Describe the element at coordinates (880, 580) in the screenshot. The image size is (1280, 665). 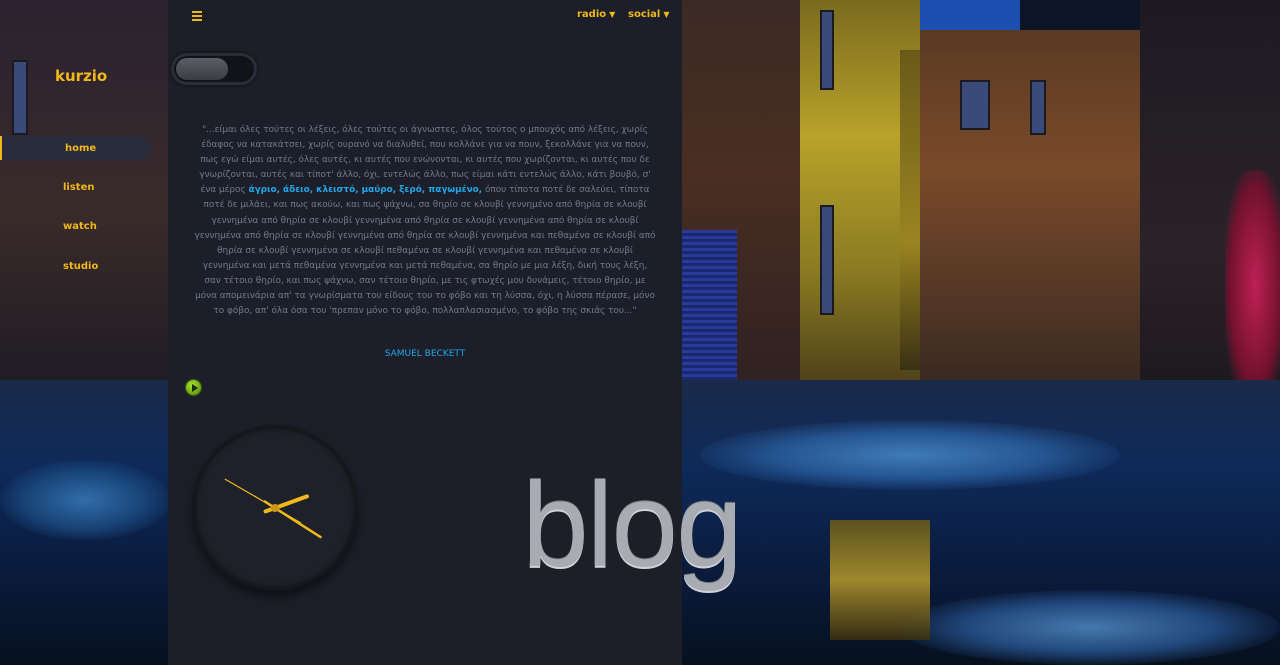
I see `puddle-reflection` at that location.